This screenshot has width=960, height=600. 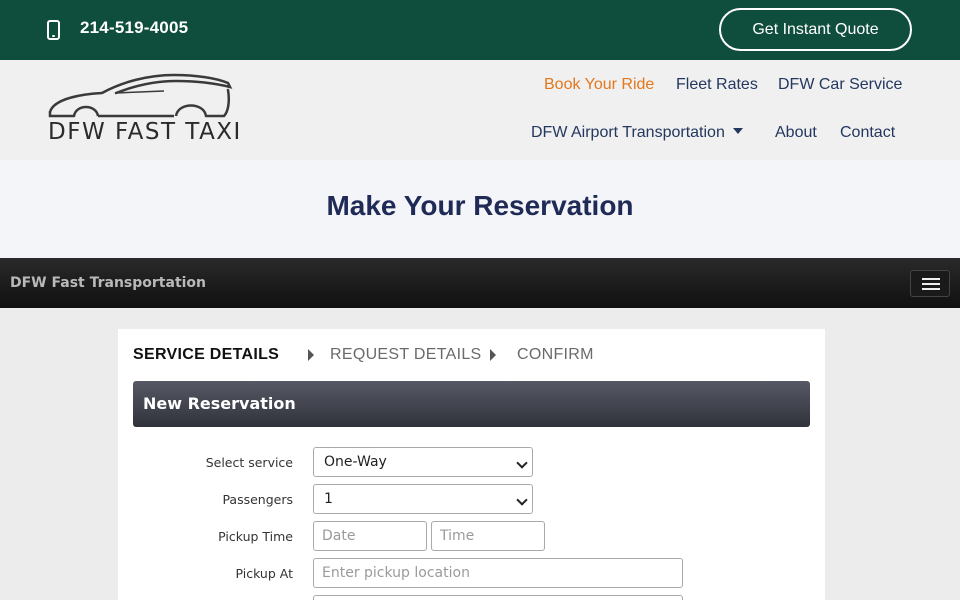 What do you see at coordinates (555, 354) in the screenshot?
I see `step-confirm: CONFIRM` at bounding box center [555, 354].